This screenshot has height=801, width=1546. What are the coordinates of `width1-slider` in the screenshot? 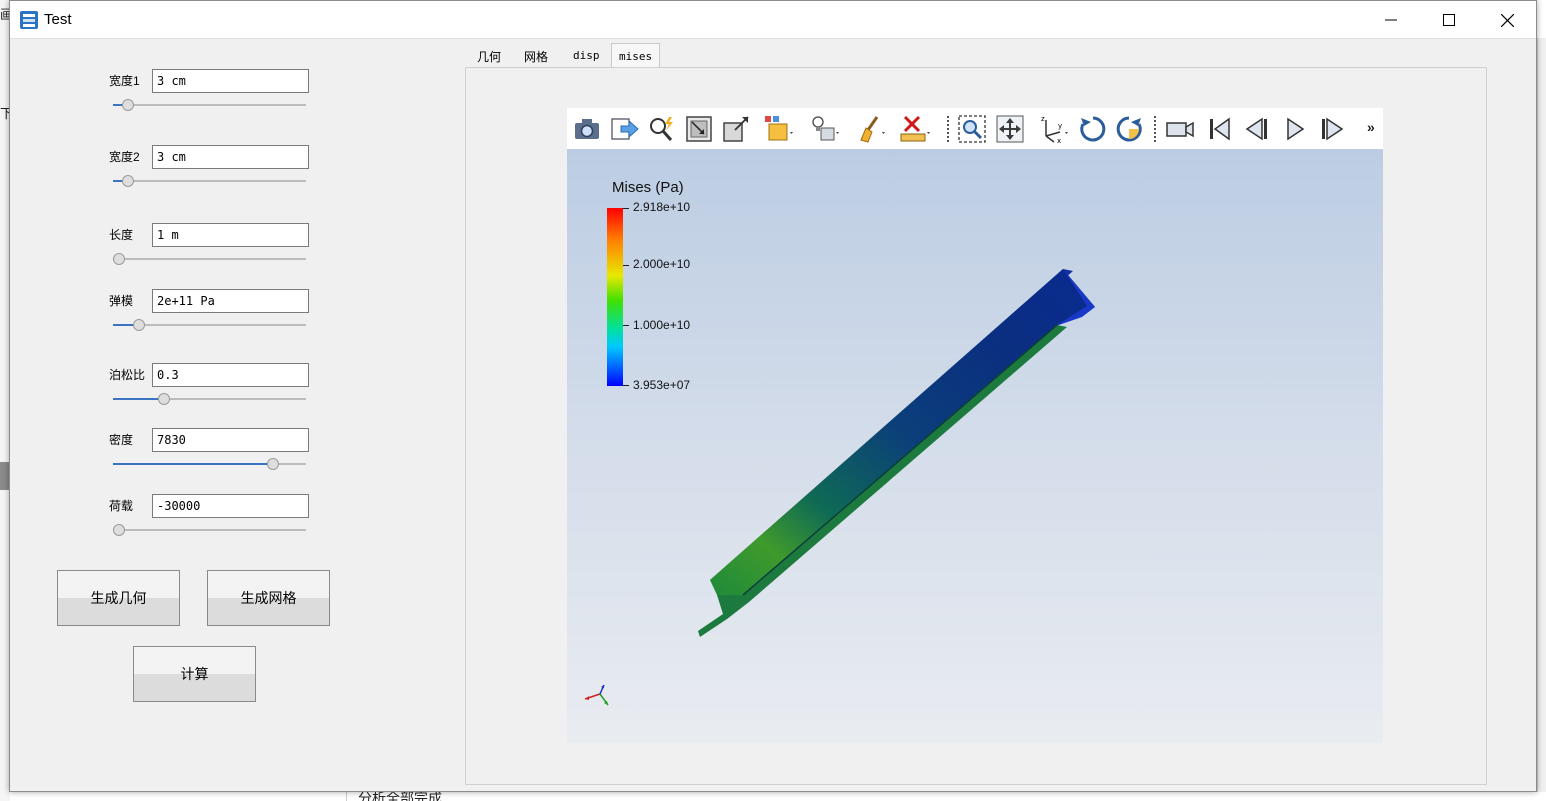 It's located at (209, 105).